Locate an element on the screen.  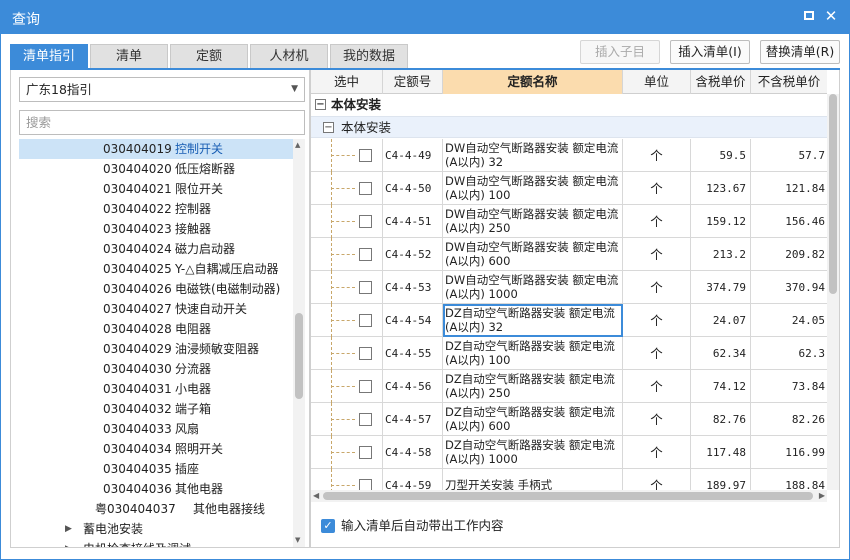
unit-cell: 个 is located at coordinates (657, 155).